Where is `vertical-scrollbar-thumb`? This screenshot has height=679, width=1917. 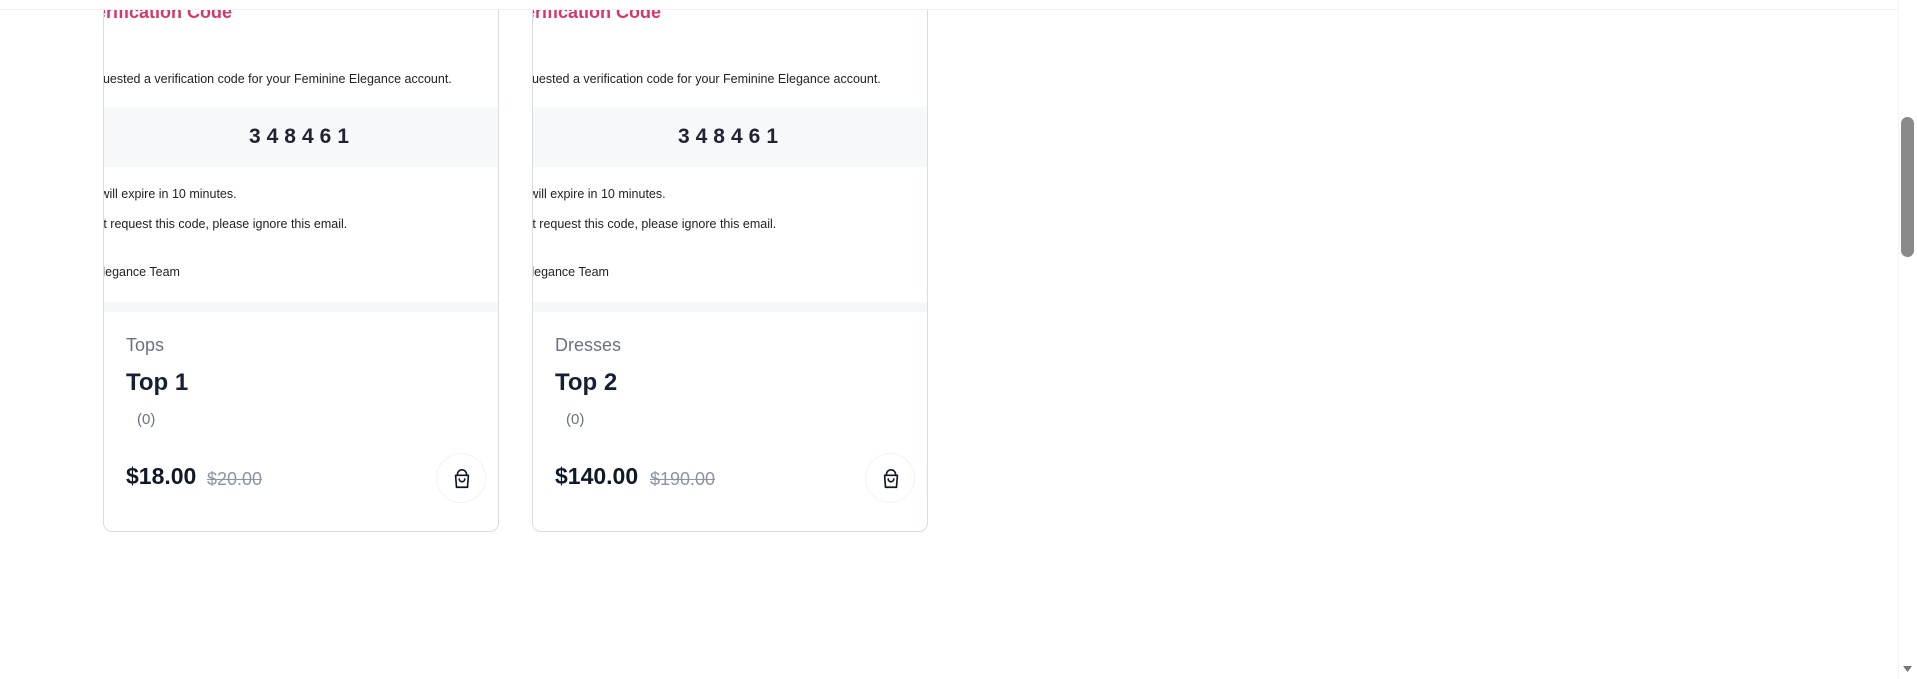
vertical-scrollbar-thumb is located at coordinates (1907, 187).